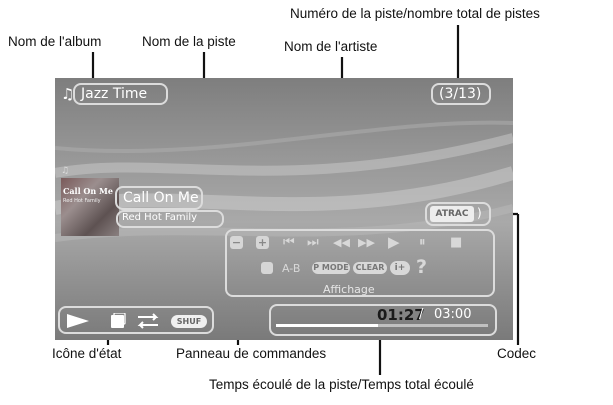 The image size is (613, 405). I want to click on status-square-icon, so click(118, 320).